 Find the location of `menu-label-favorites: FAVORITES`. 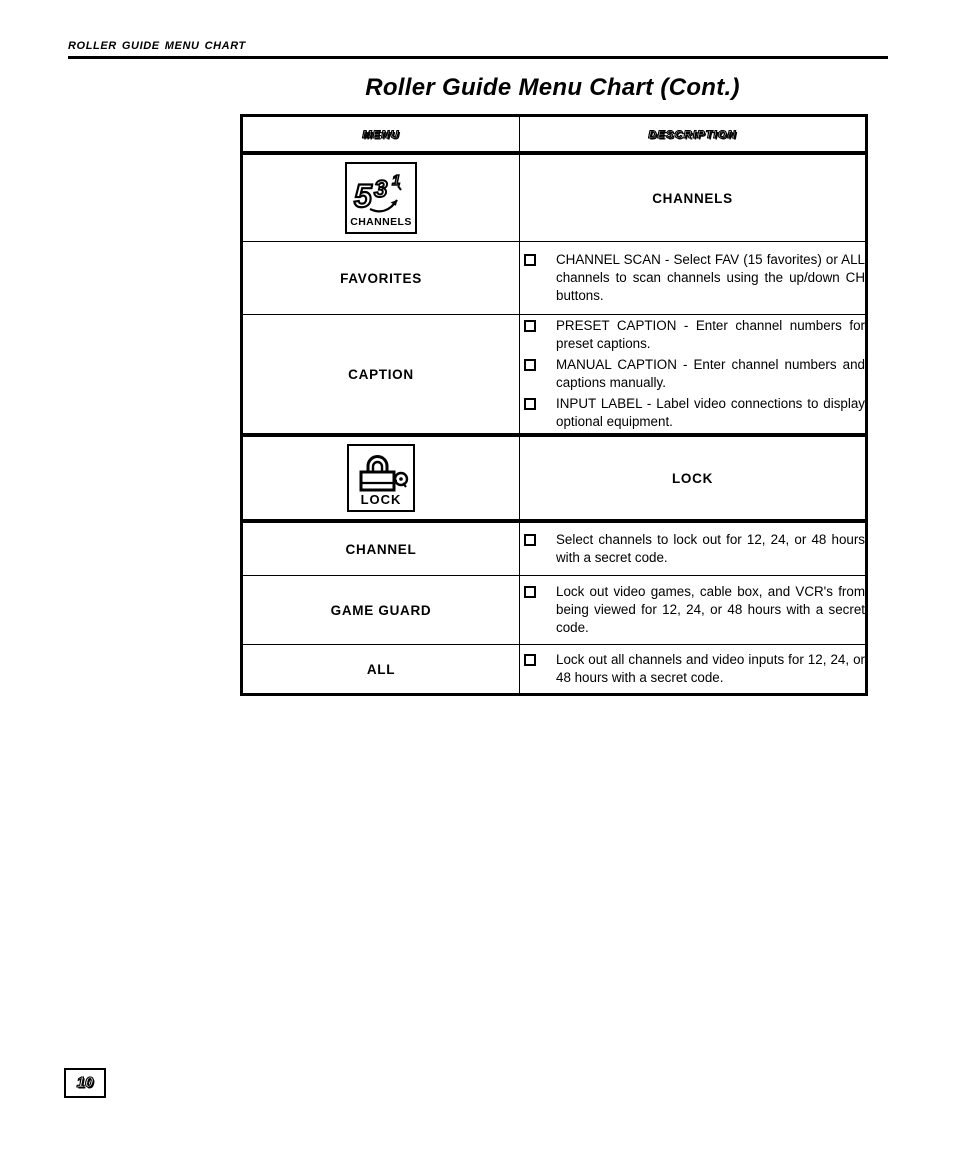

menu-label-favorites: FAVORITES is located at coordinates (381, 278).